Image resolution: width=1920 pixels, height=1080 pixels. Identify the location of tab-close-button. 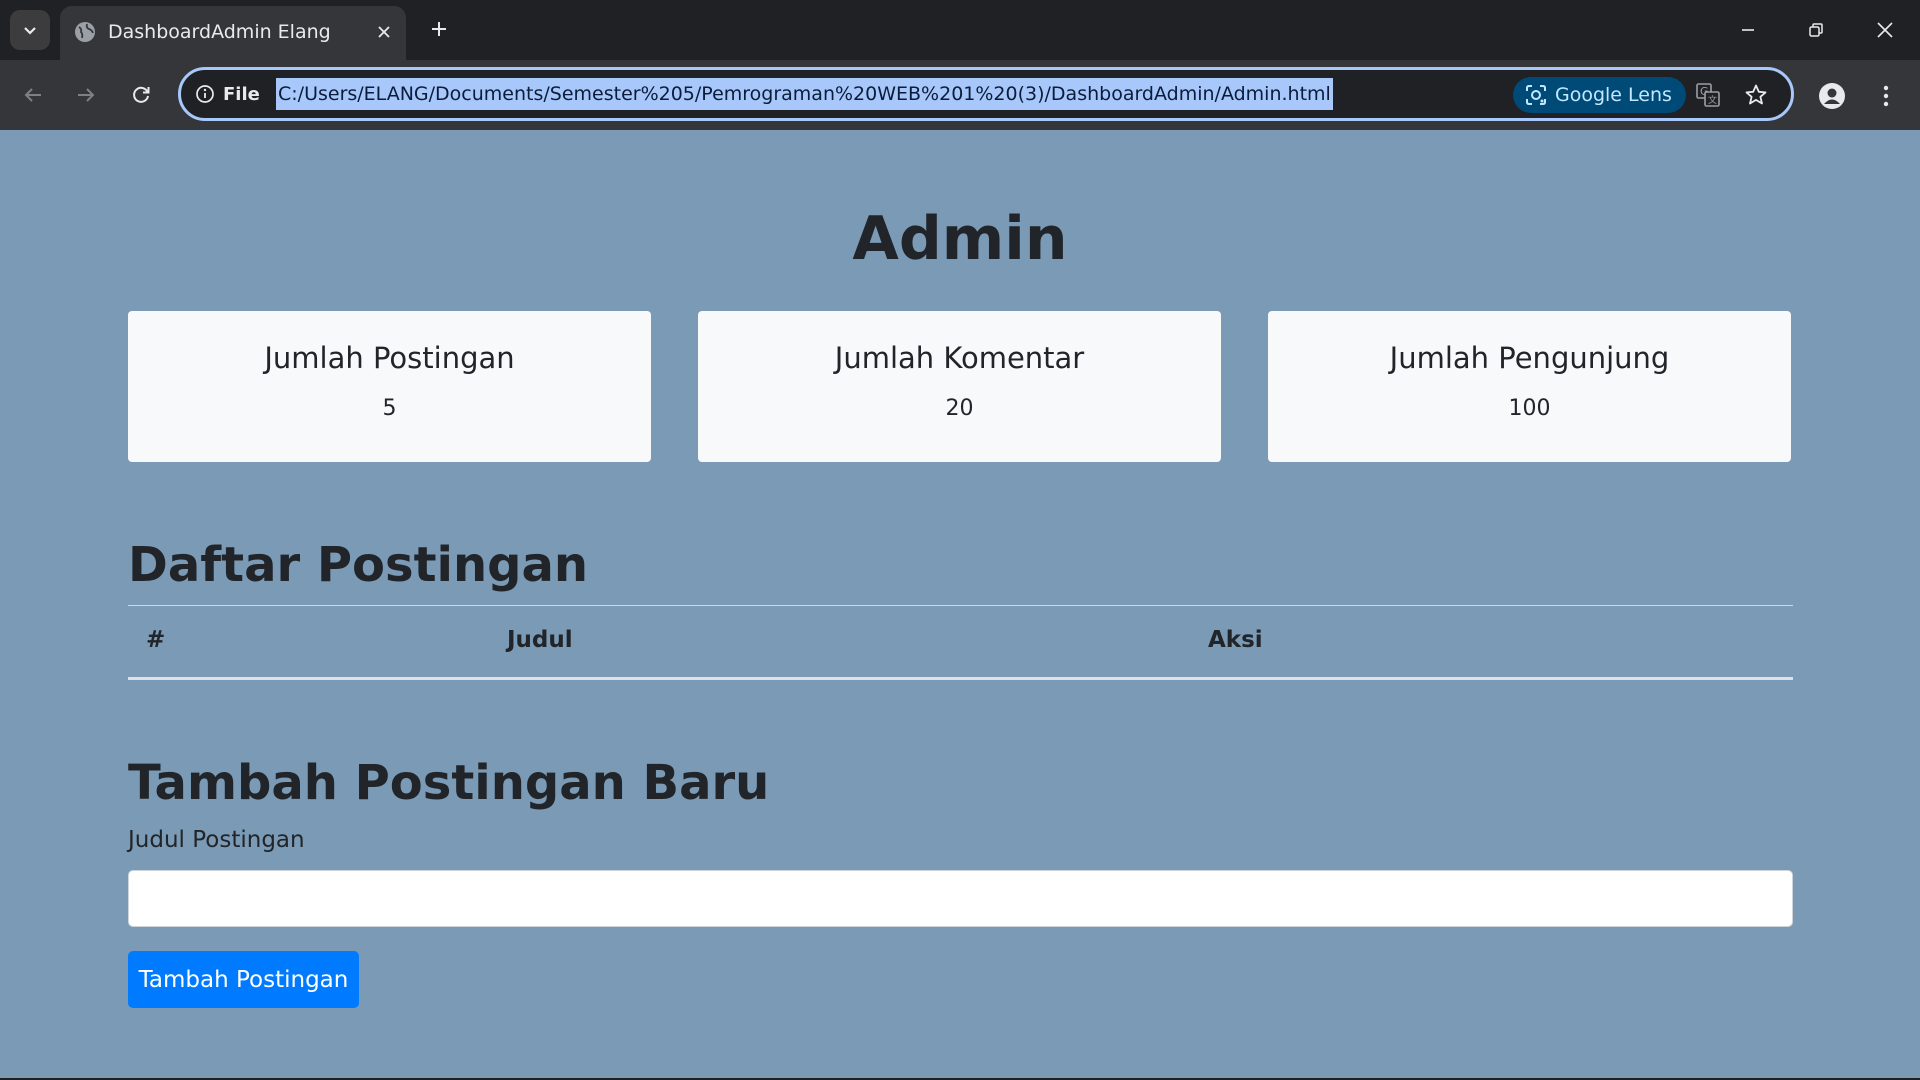
(384, 32).